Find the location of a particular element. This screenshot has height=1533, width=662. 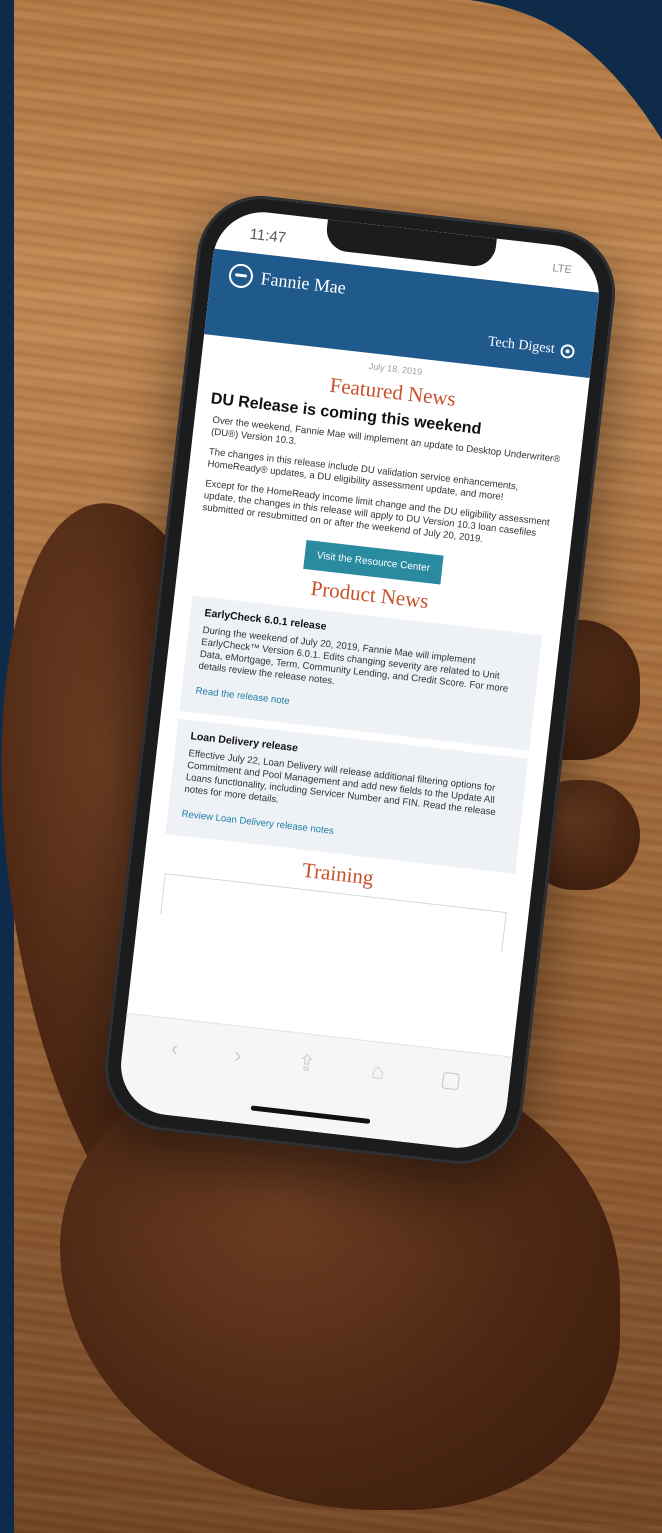

brand-logo: Fannie Mae is located at coordinates (287, 281).